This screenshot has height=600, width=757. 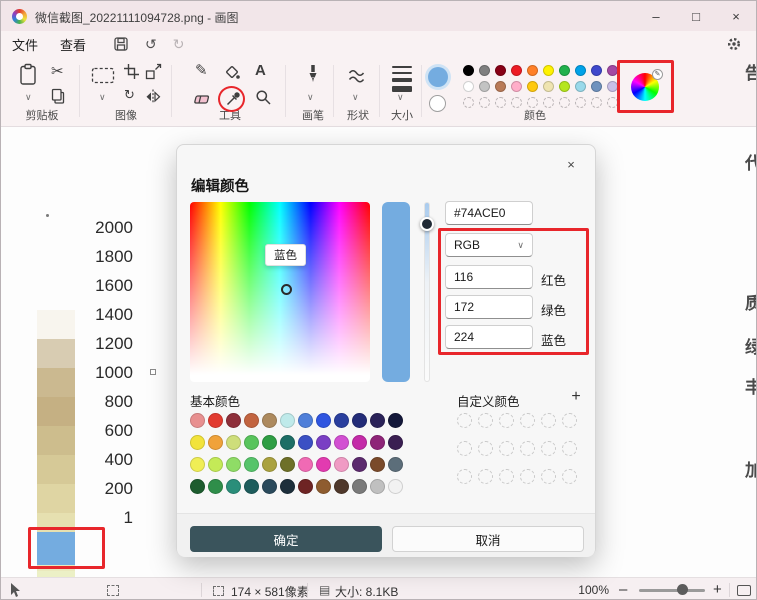 What do you see at coordinates (57, 72) in the screenshot?
I see `cut-icon: ✂` at bounding box center [57, 72].